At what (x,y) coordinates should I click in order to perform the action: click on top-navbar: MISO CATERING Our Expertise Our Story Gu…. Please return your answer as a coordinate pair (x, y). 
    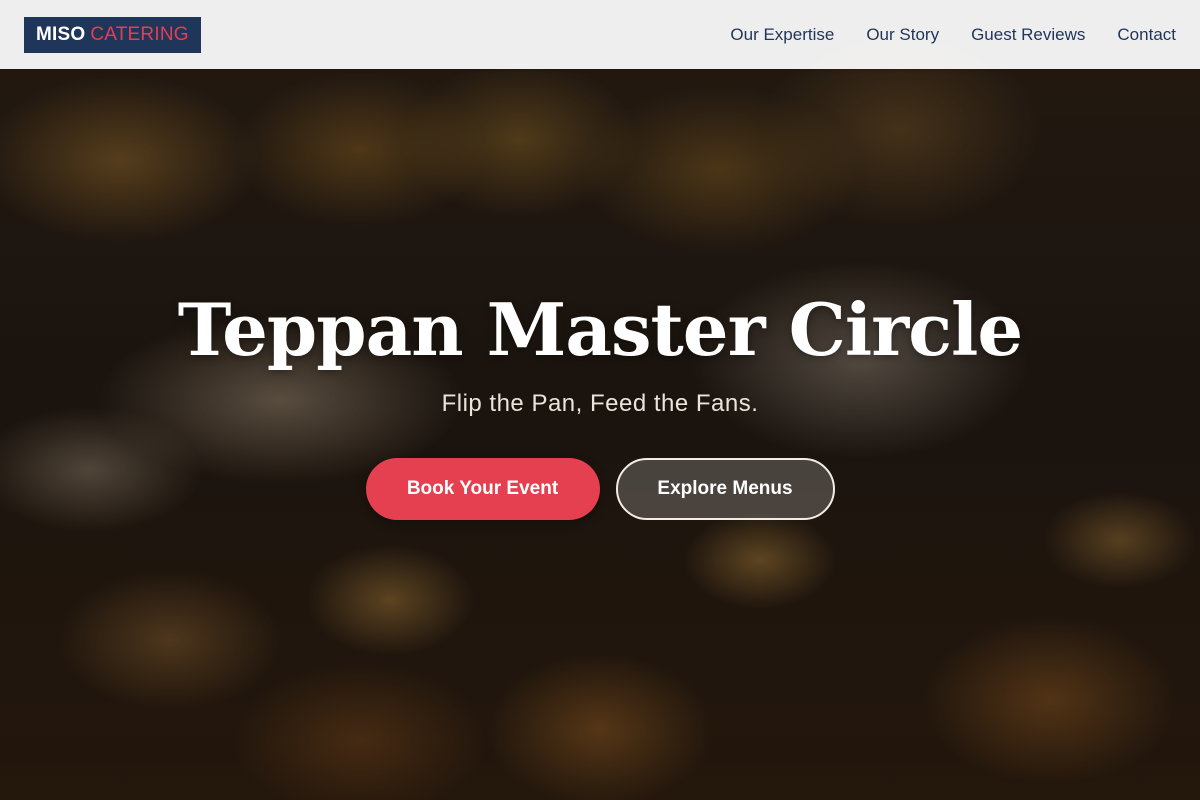
    Looking at the image, I should click on (600, 34).